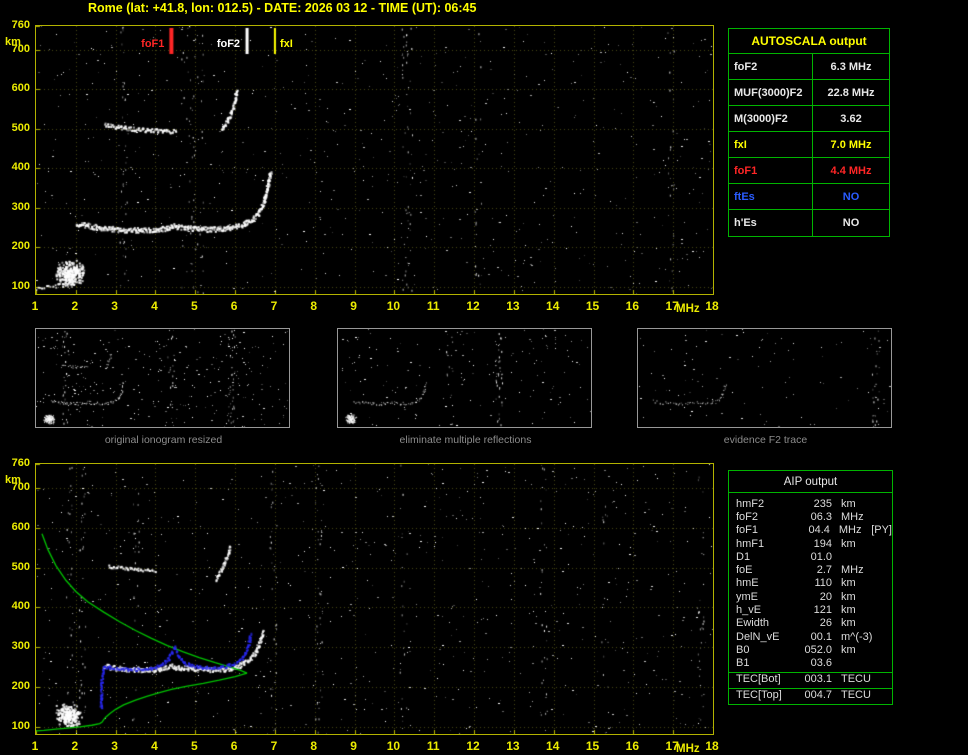 This screenshot has width=968, height=755. I want to click on autoscala-row-foF2: foF2 6.3 MHz, so click(809, 67).